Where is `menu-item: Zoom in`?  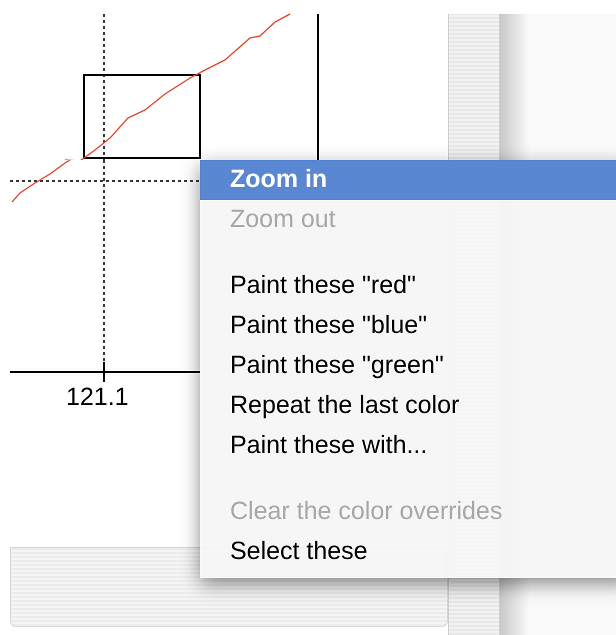
menu-item: Zoom in is located at coordinates (408, 180).